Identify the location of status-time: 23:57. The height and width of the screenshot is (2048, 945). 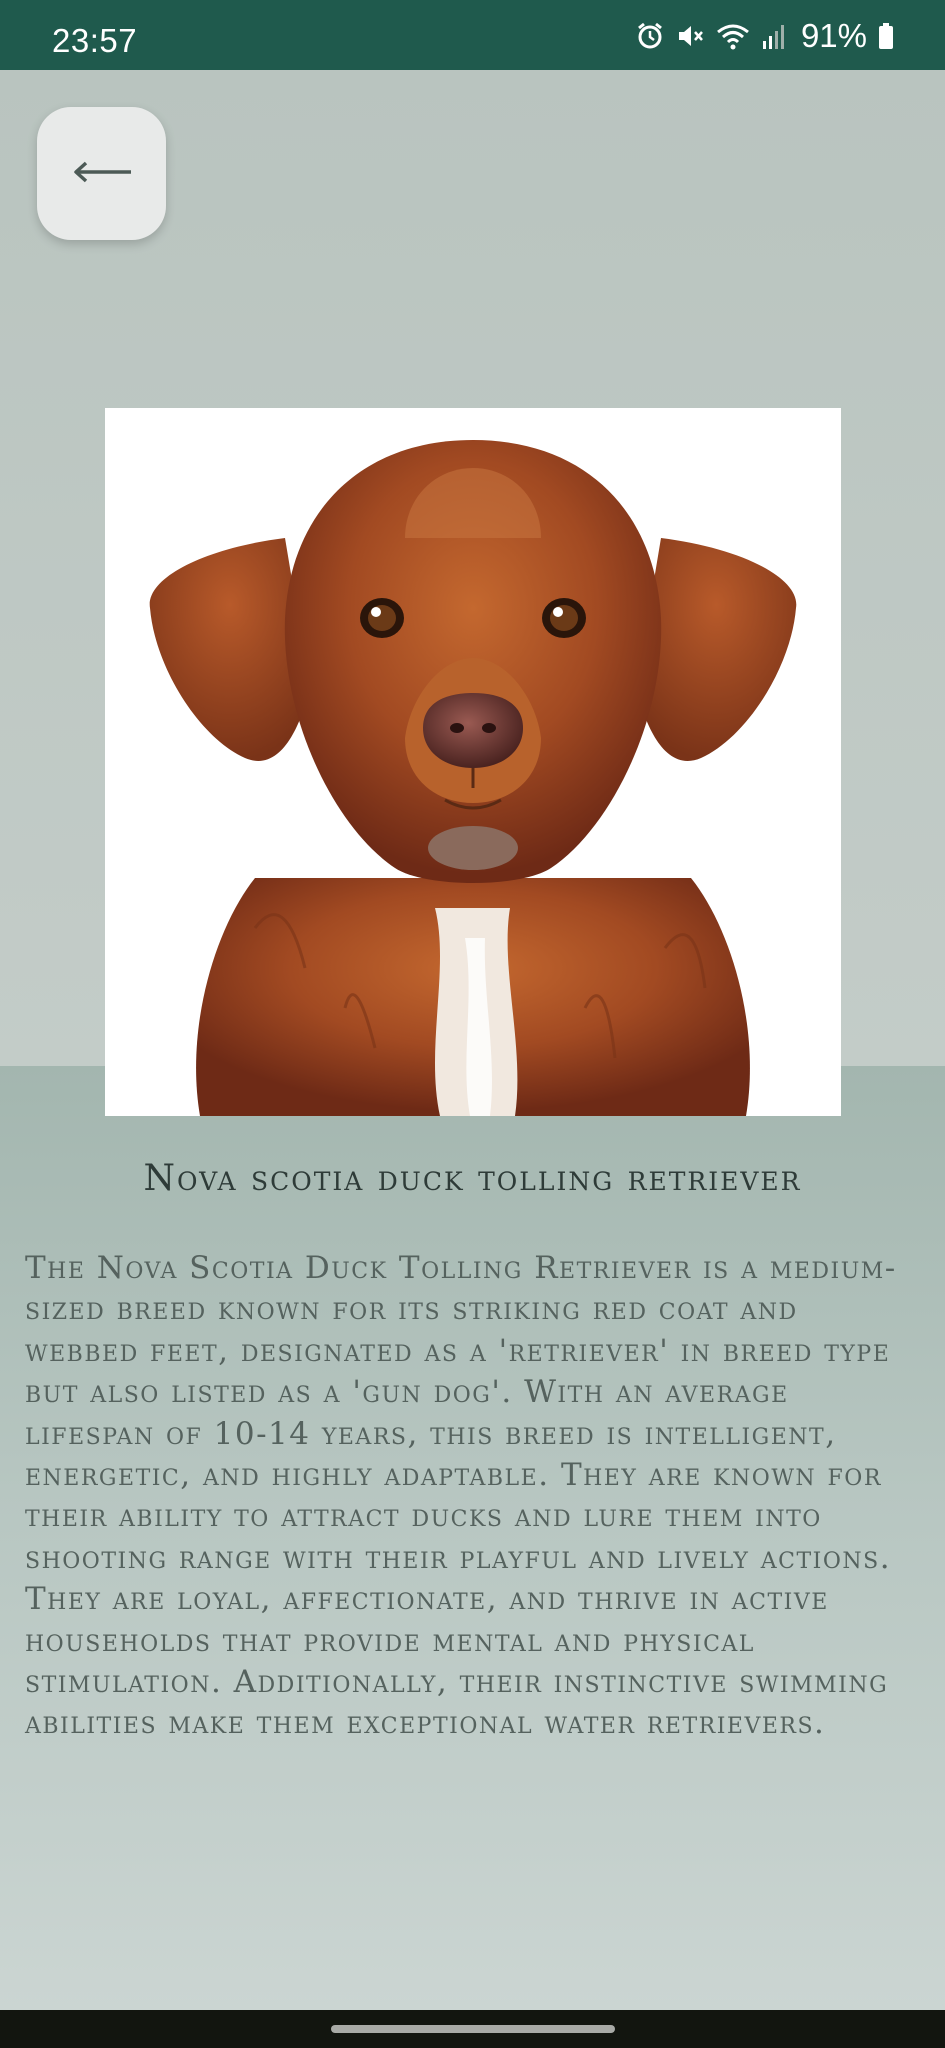
(95, 40).